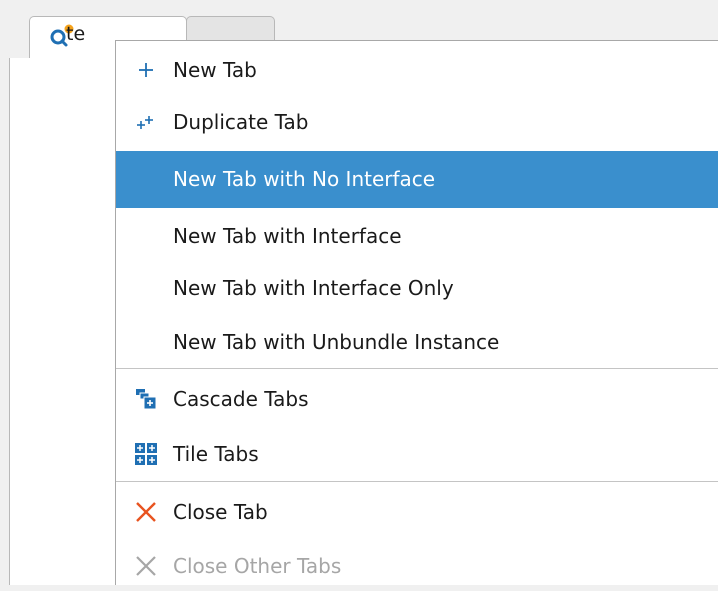 The height and width of the screenshot is (591, 718). I want to click on menu-item-cascade-tabs: Cascade Tabs, so click(417, 399).